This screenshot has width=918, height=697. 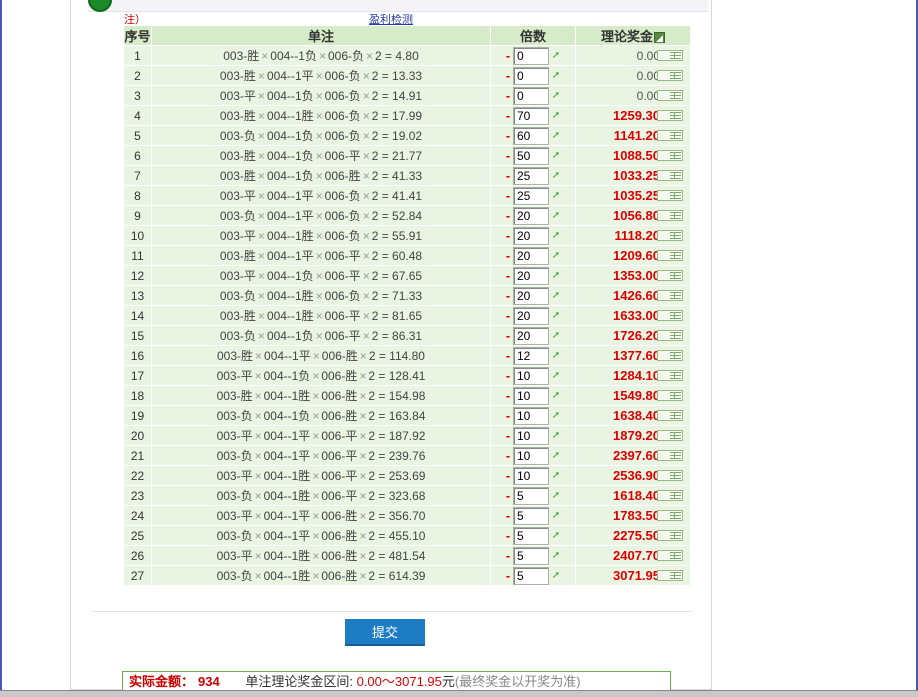 I want to click on submit-button: 提交, so click(x=385, y=632).